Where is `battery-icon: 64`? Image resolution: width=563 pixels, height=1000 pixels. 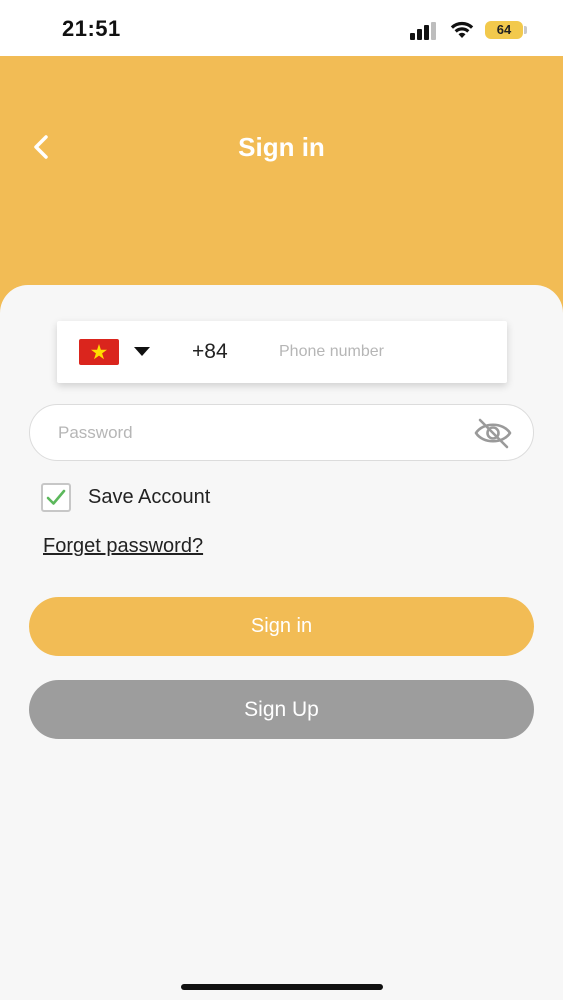 battery-icon: 64 is located at coordinates (504, 30).